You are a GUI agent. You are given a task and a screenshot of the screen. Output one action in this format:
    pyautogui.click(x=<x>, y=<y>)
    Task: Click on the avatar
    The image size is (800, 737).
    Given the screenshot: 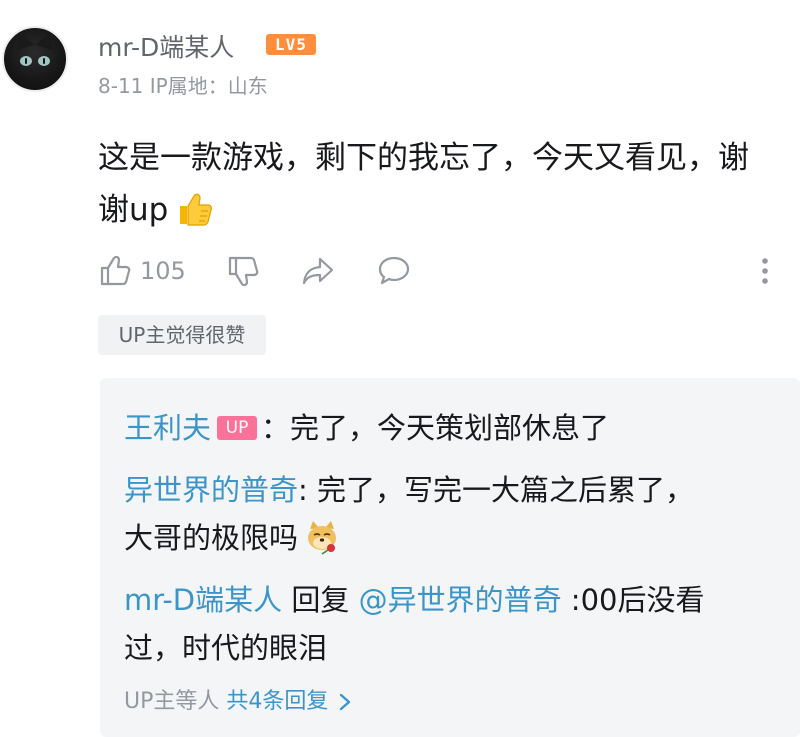 What is the action you would take?
    pyautogui.click(x=35, y=59)
    